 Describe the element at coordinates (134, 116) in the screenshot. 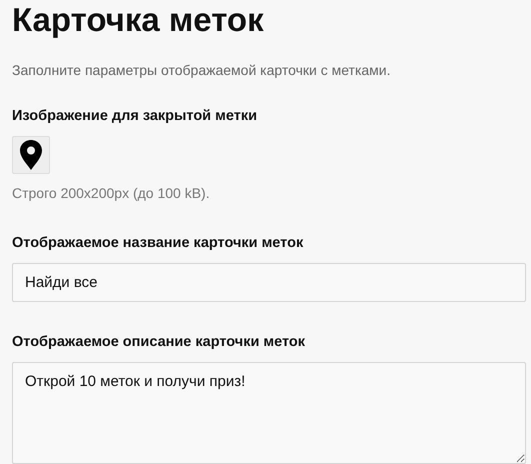

I see `field-label: Изображение для закрытой метки` at that location.